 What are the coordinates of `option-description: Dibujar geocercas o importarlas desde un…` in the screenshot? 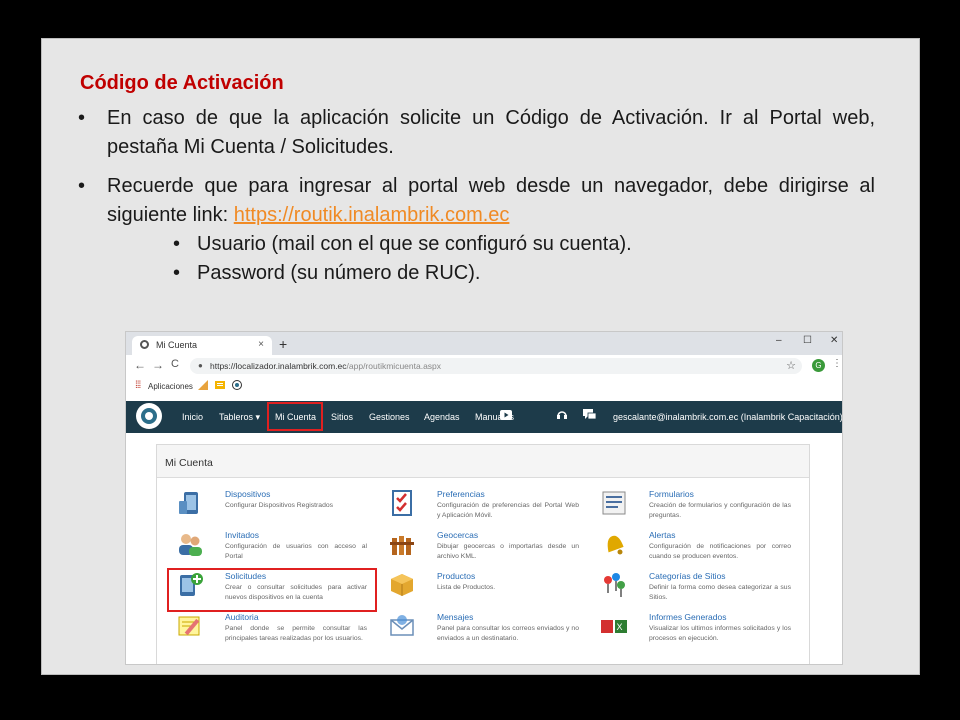 It's located at (508, 551).